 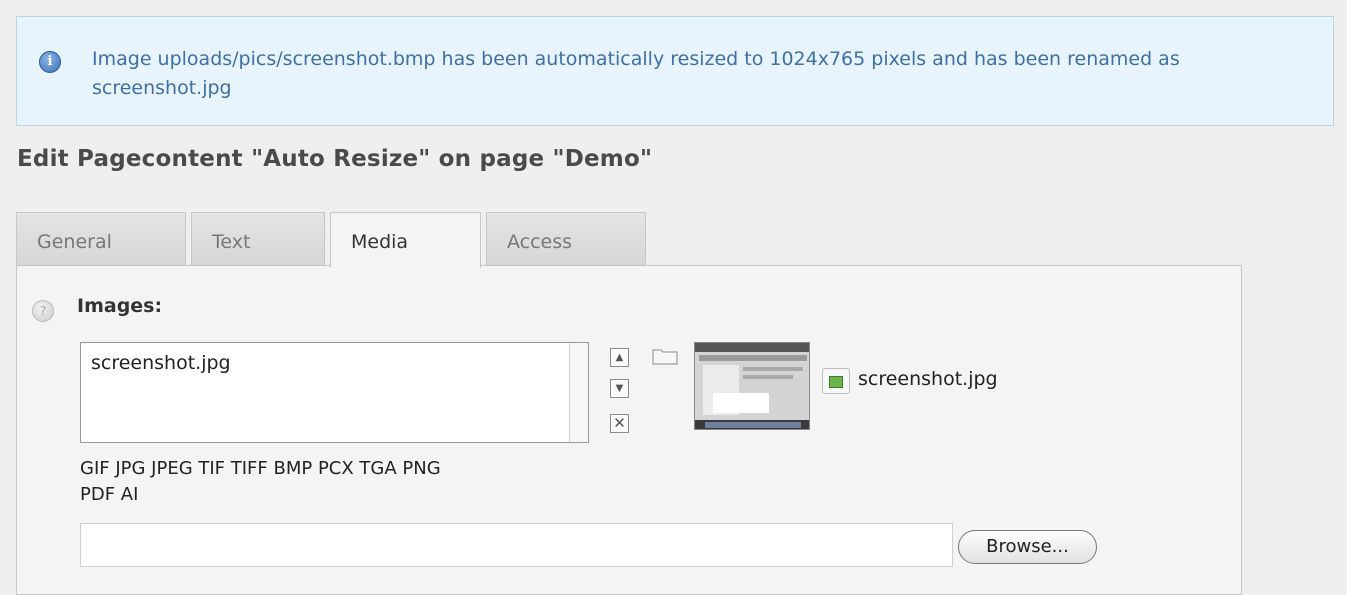 I want to click on allowed-types-line-2: PDF AI, so click(x=109, y=494).